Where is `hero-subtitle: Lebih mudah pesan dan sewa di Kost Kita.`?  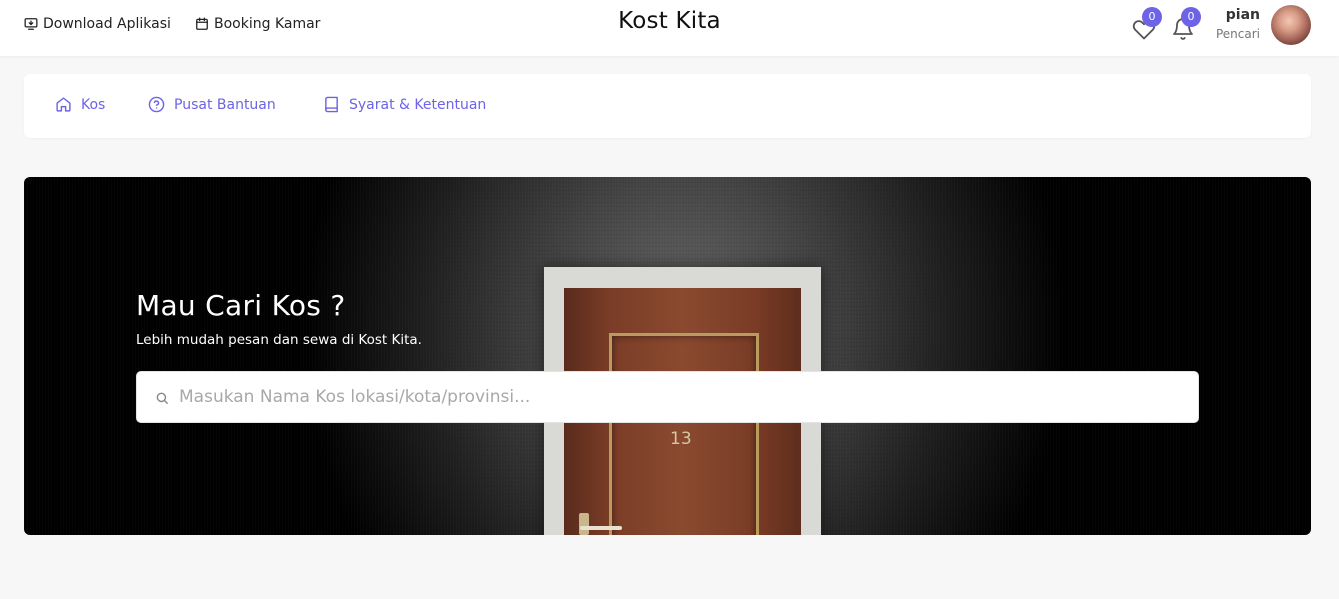
hero-subtitle: Lebih mudah pesan dan sewa di Kost Kita. is located at coordinates (279, 340).